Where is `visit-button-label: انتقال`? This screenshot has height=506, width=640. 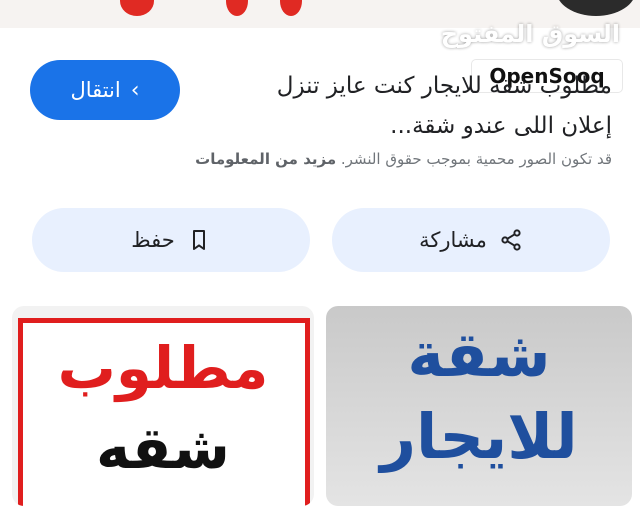 visit-button-label: انتقال is located at coordinates (95, 90).